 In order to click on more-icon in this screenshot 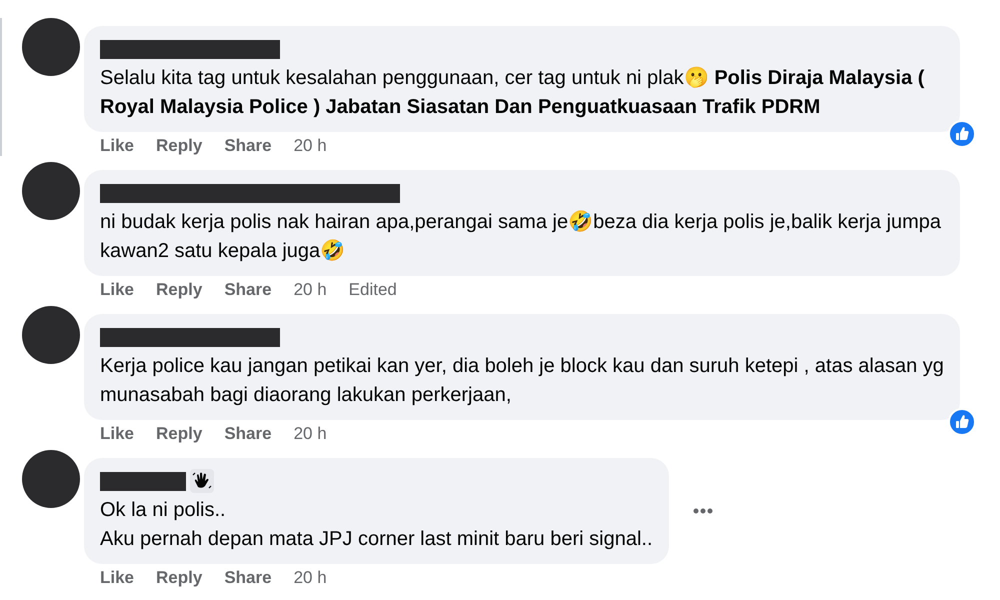, I will do `click(702, 511)`.